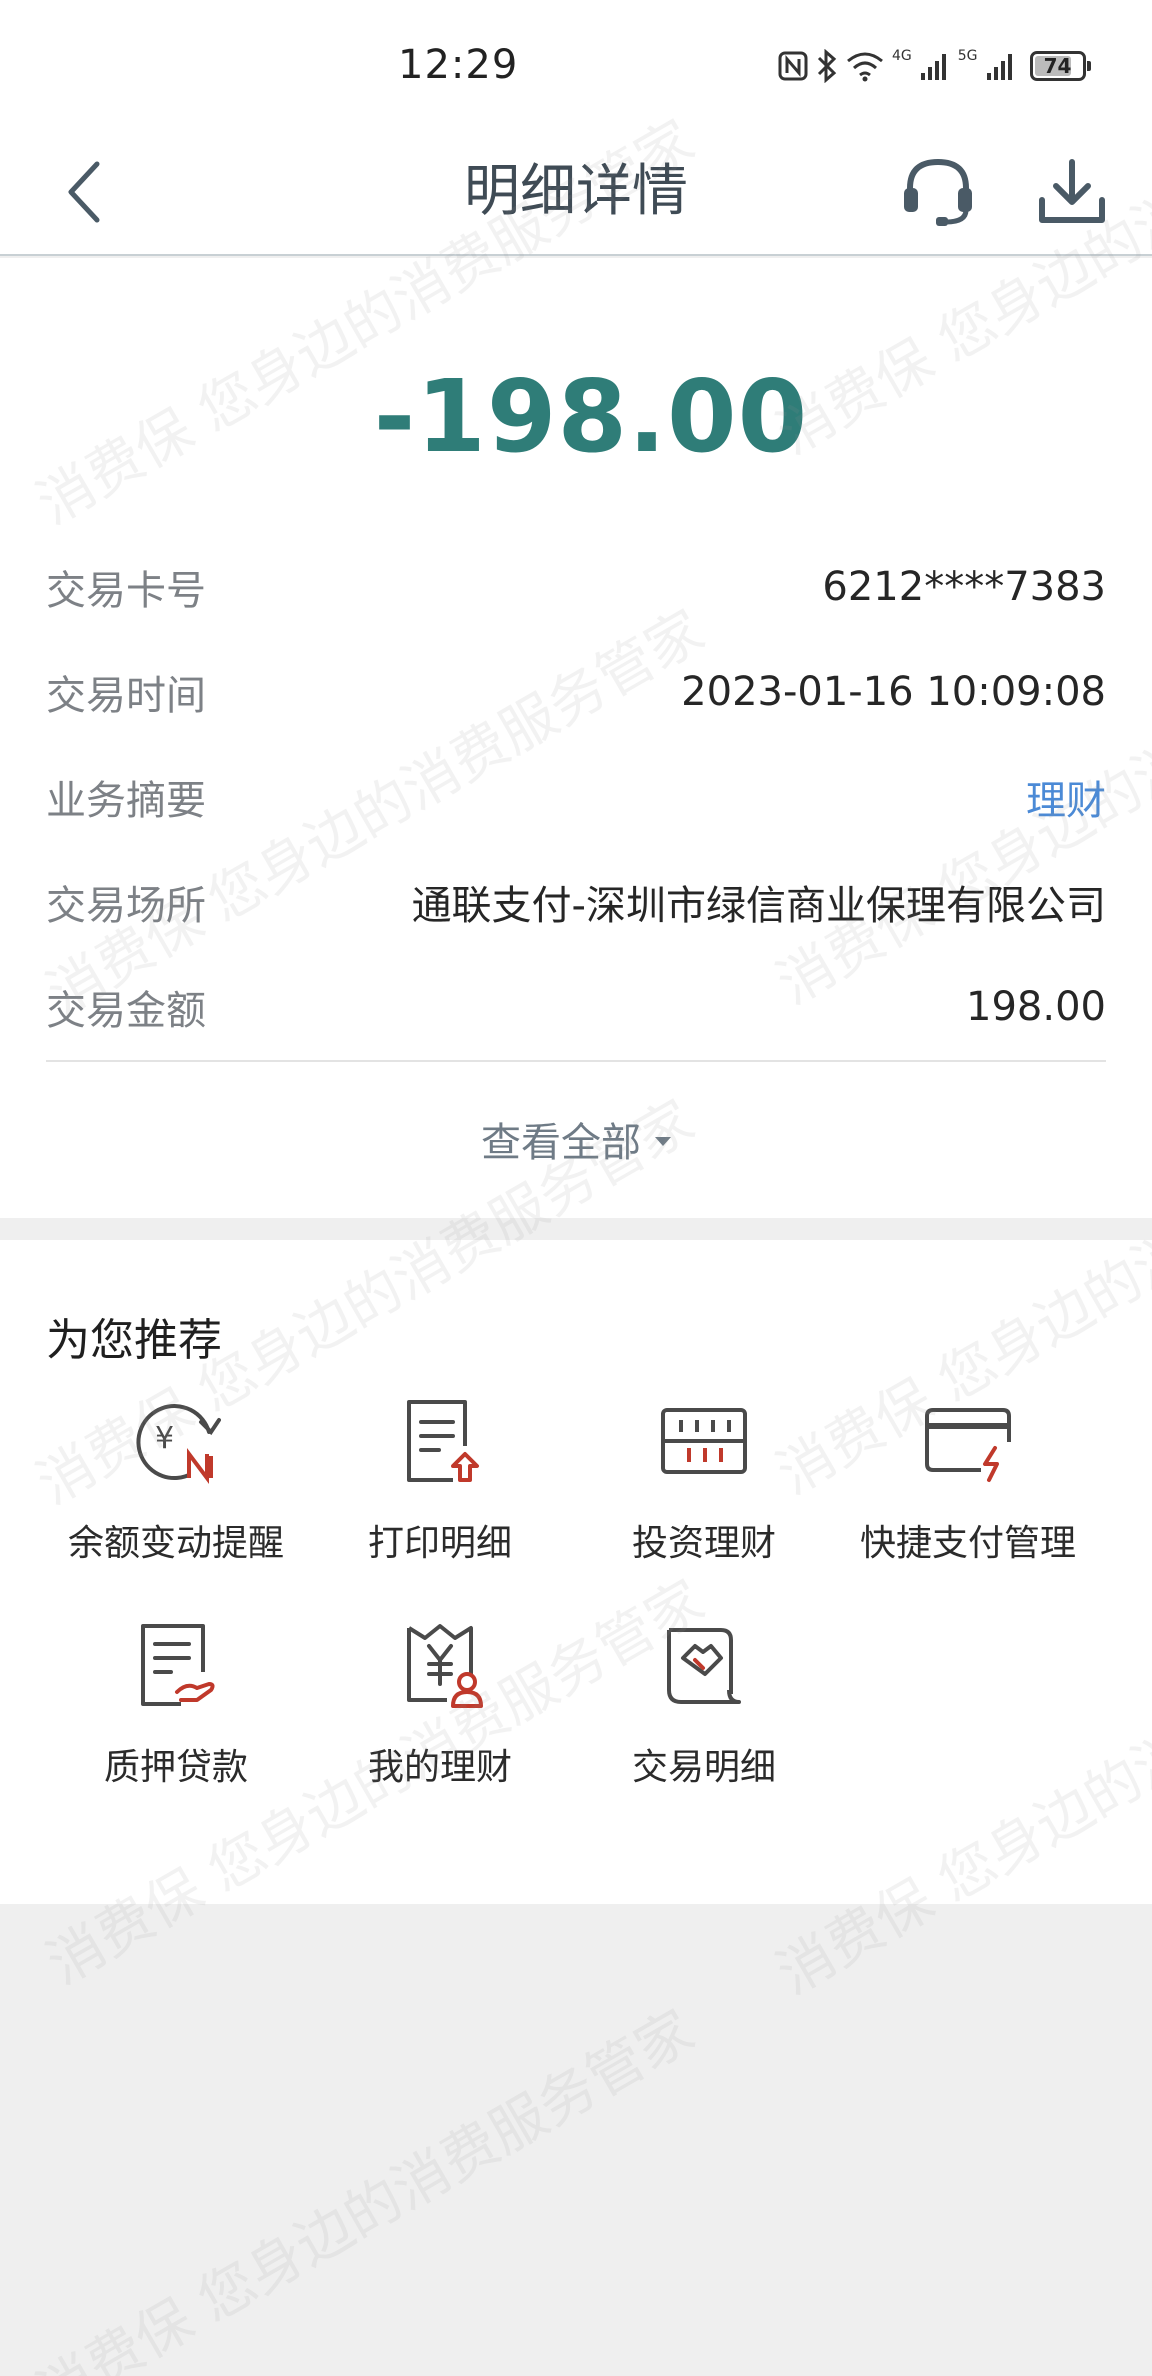  Describe the element at coordinates (704, 1720) in the screenshot. I see `recommend-item-transaction-detail: 交易明细` at that location.